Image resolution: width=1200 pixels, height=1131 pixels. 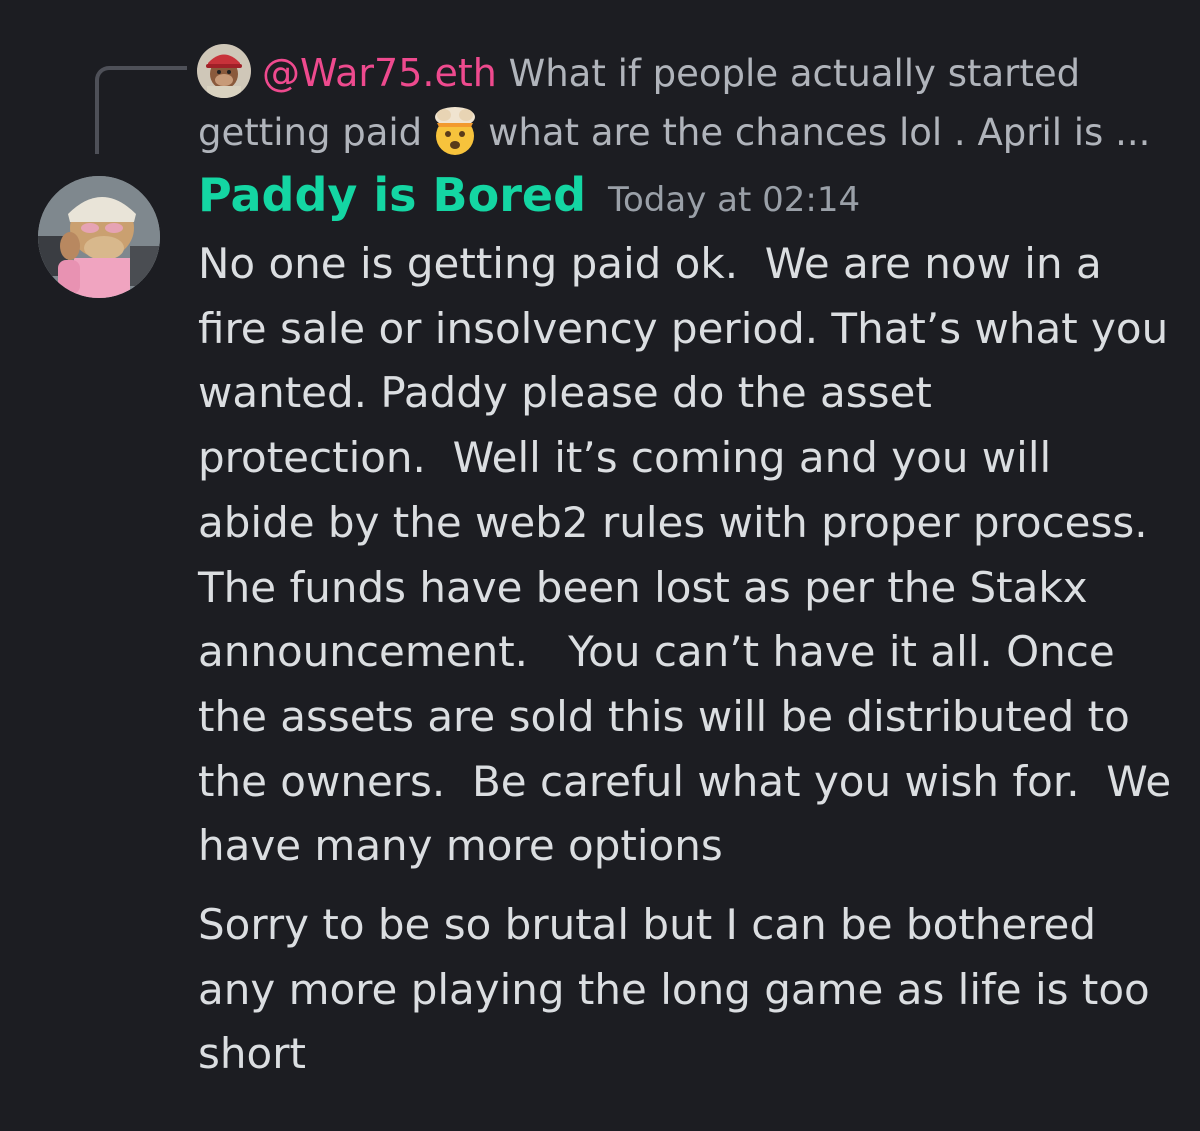 I want to click on exploding-head-emoji-icon, so click(x=455, y=130).